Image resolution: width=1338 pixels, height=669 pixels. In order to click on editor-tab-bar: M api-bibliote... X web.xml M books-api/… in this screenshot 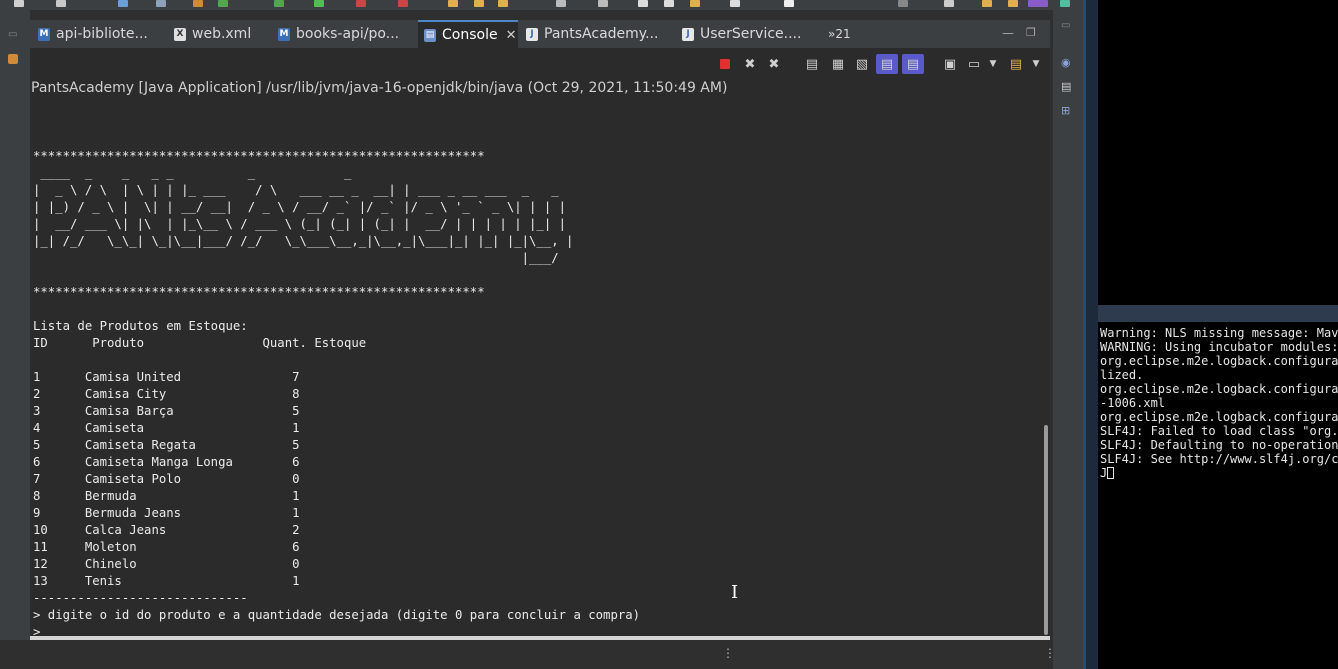, I will do `click(540, 34)`.